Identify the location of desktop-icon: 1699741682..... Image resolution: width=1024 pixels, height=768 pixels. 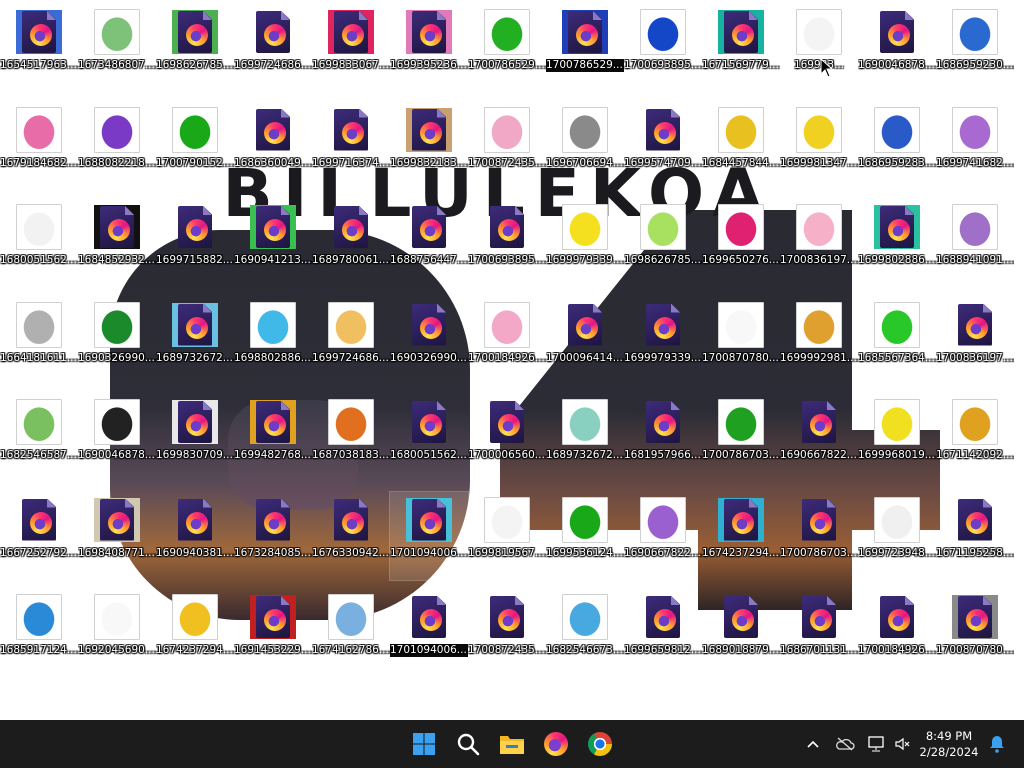
(975, 146).